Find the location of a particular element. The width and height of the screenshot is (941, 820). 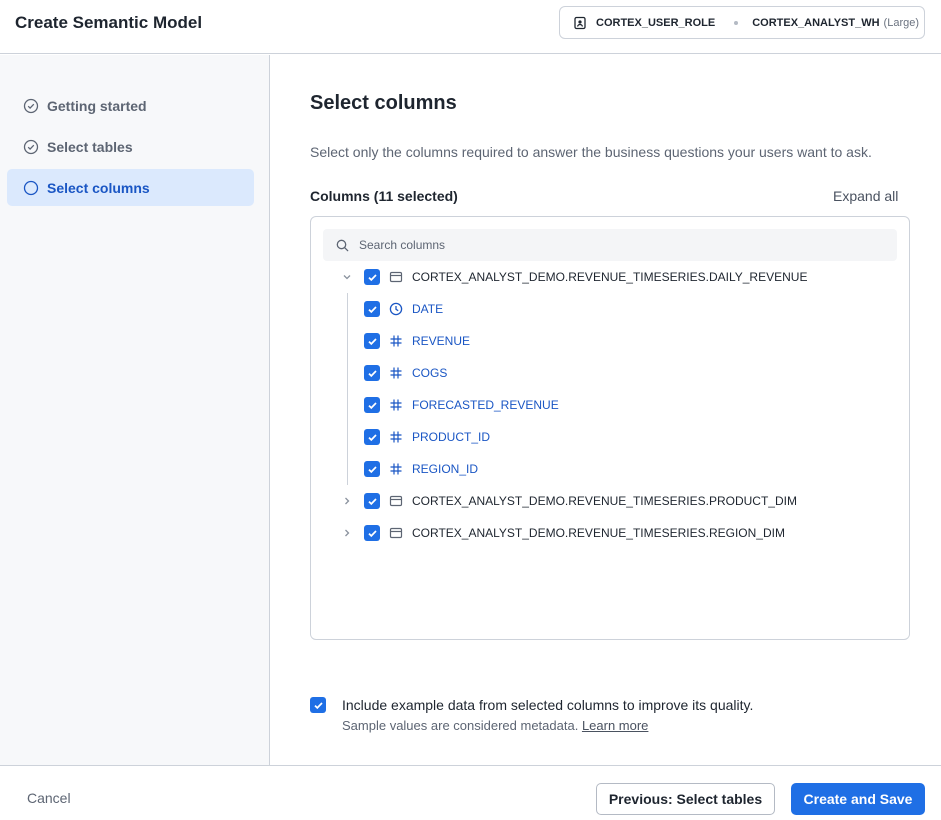

app-title: Create Semantic Model is located at coordinates (109, 22).